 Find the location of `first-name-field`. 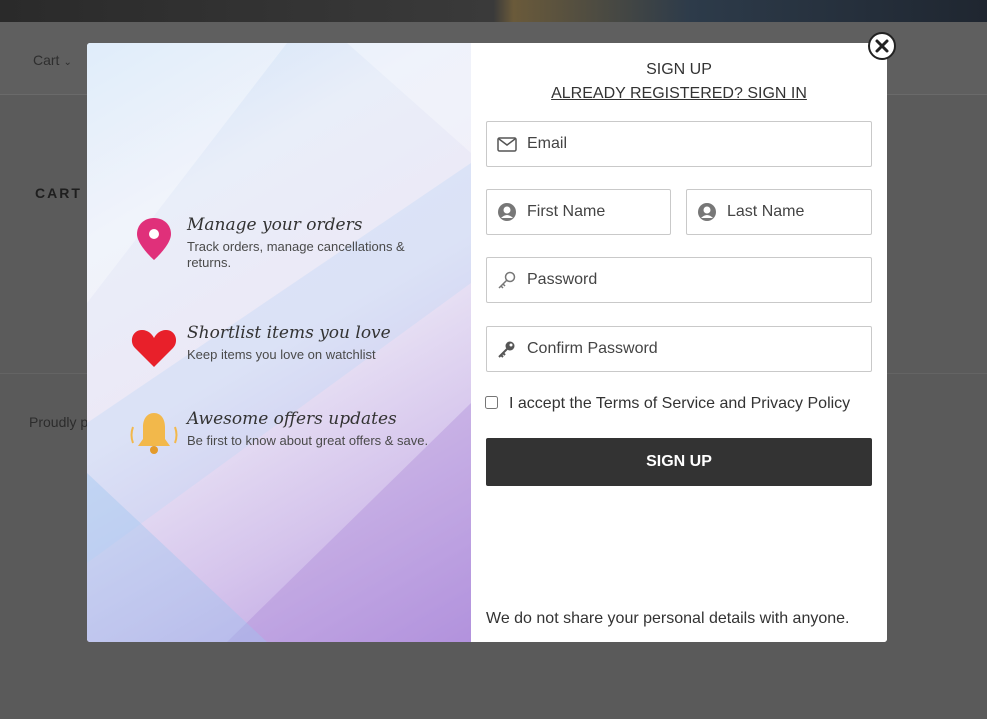

first-name-field is located at coordinates (578, 212).